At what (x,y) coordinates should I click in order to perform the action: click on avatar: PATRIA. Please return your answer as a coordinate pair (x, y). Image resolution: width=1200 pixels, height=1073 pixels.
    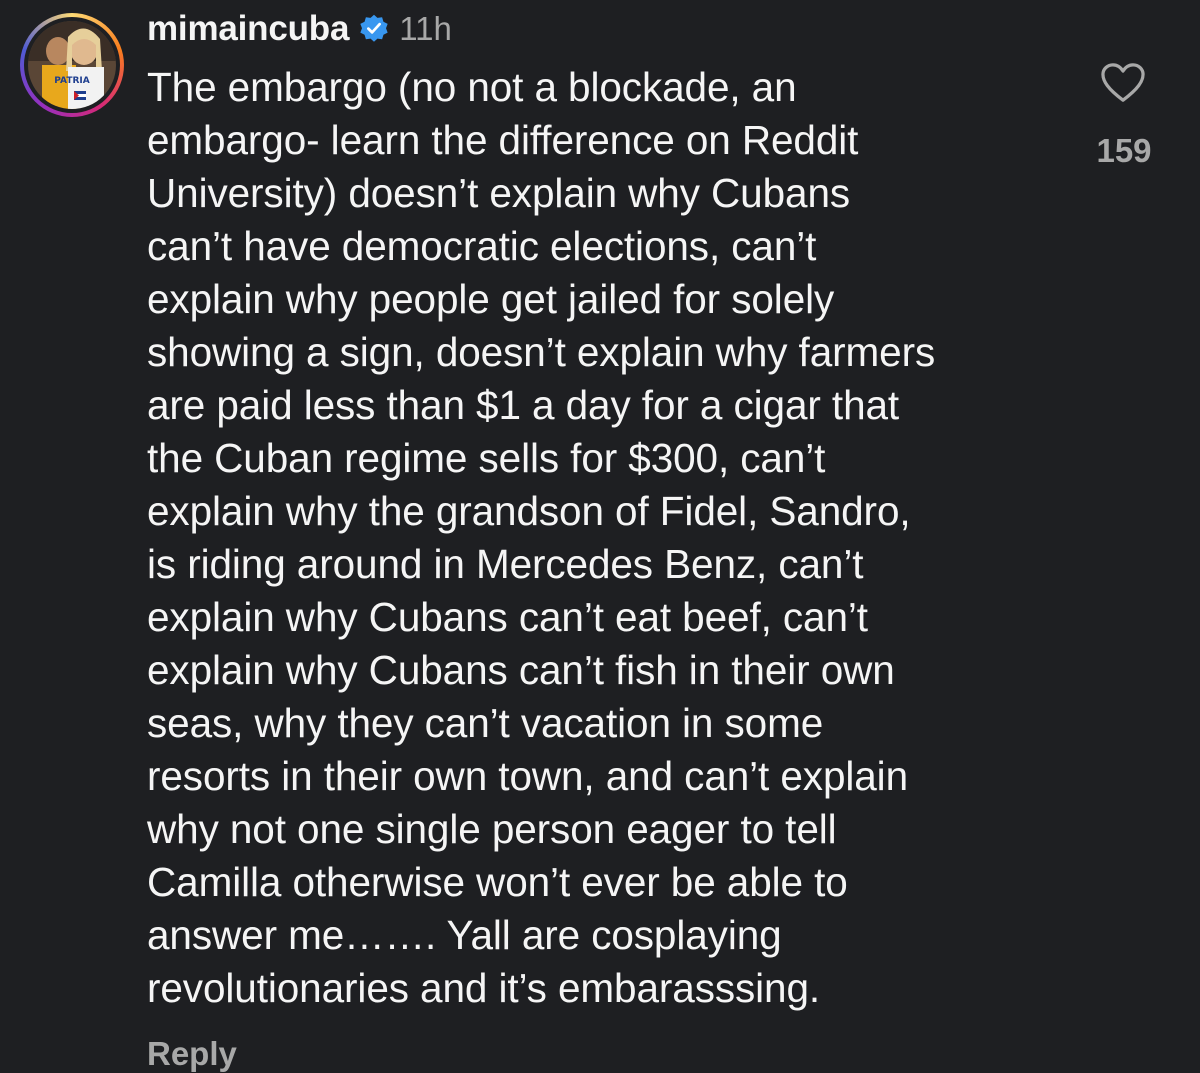
    Looking at the image, I should click on (72, 65).